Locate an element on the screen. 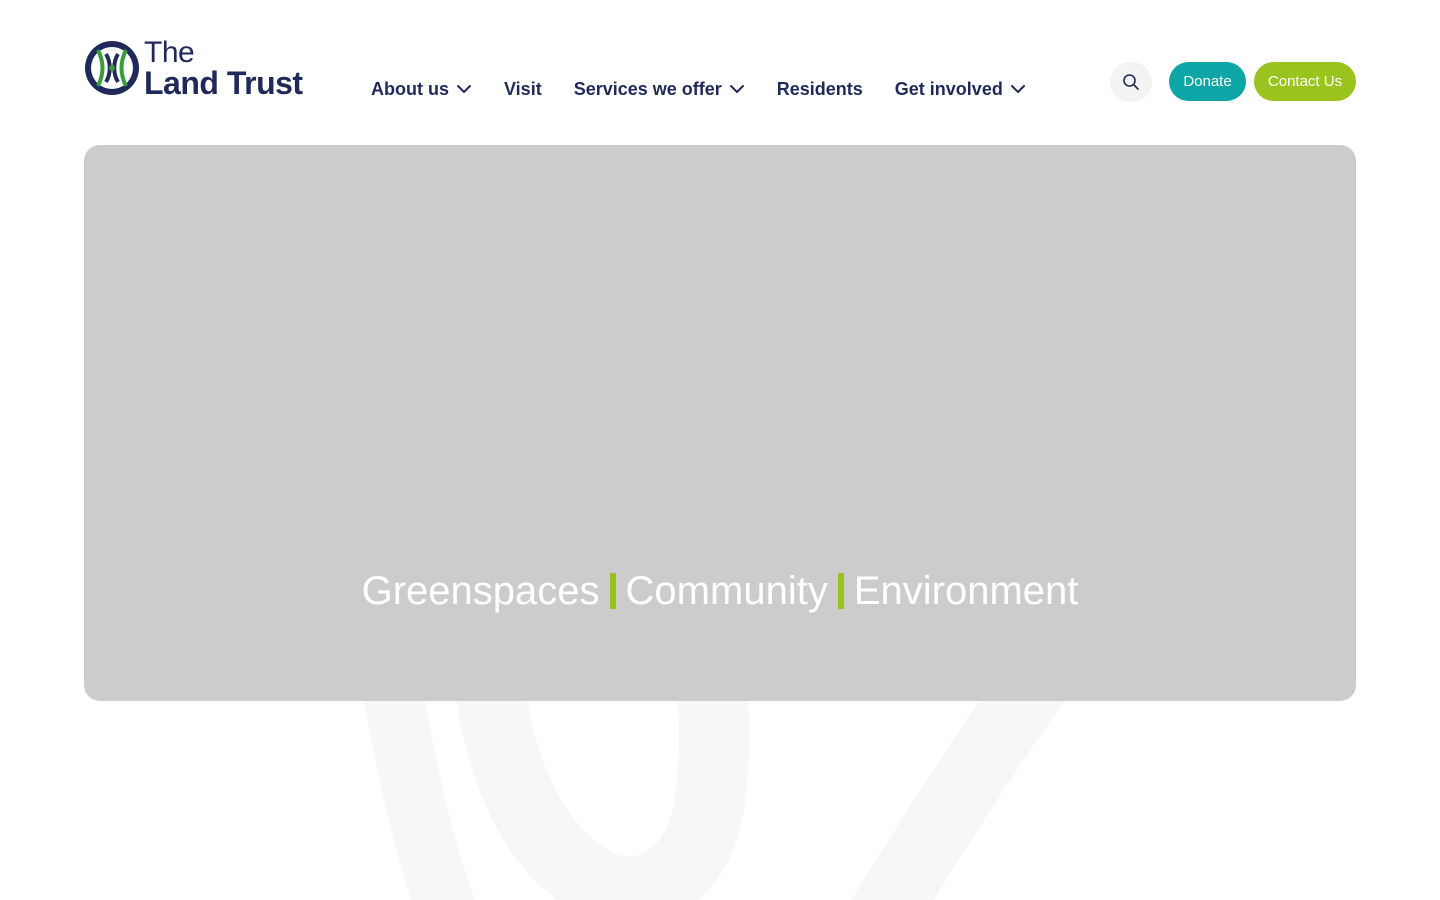 Image resolution: width=1440 pixels, height=900 pixels. search-button is located at coordinates (1131, 82).